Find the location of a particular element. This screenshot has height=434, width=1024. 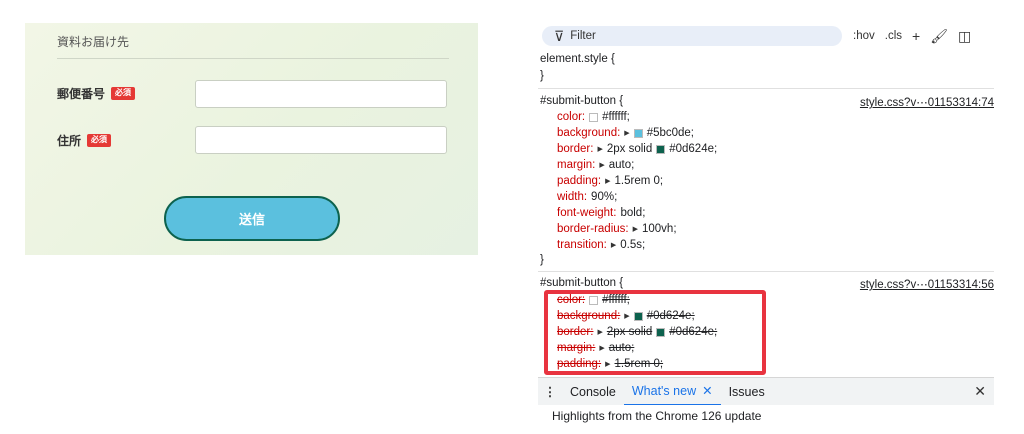

prop-name: margin: is located at coordinates (576, 165).